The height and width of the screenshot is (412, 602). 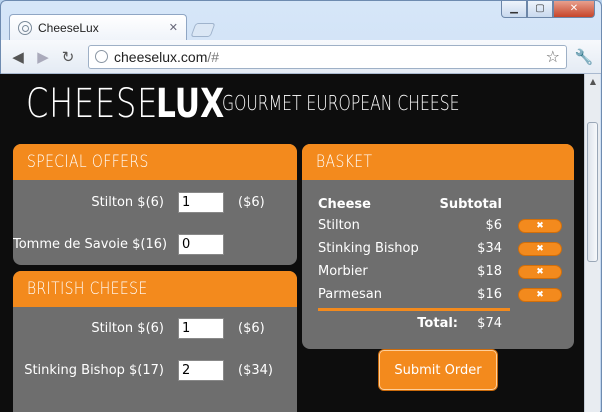 I want to click on column-header-subtotal: Subtotal, so click(x=470, y=204).